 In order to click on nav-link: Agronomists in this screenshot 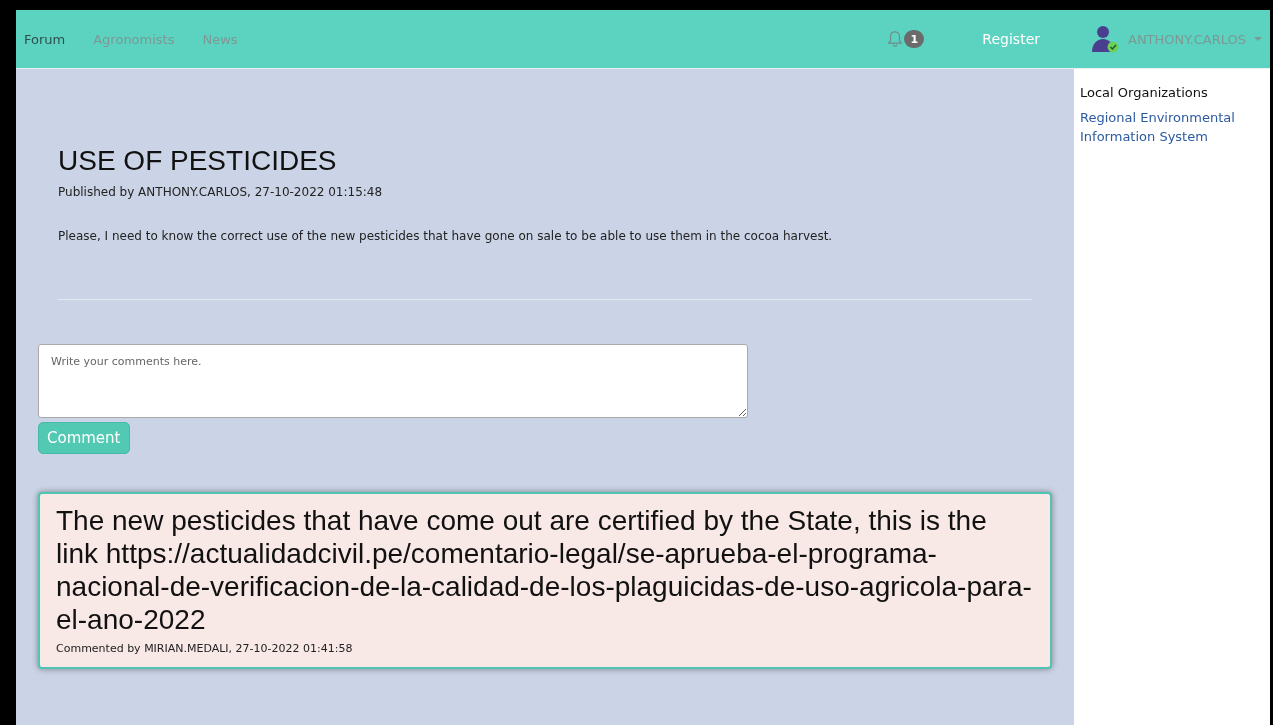, I will do `click(134, 39)`.